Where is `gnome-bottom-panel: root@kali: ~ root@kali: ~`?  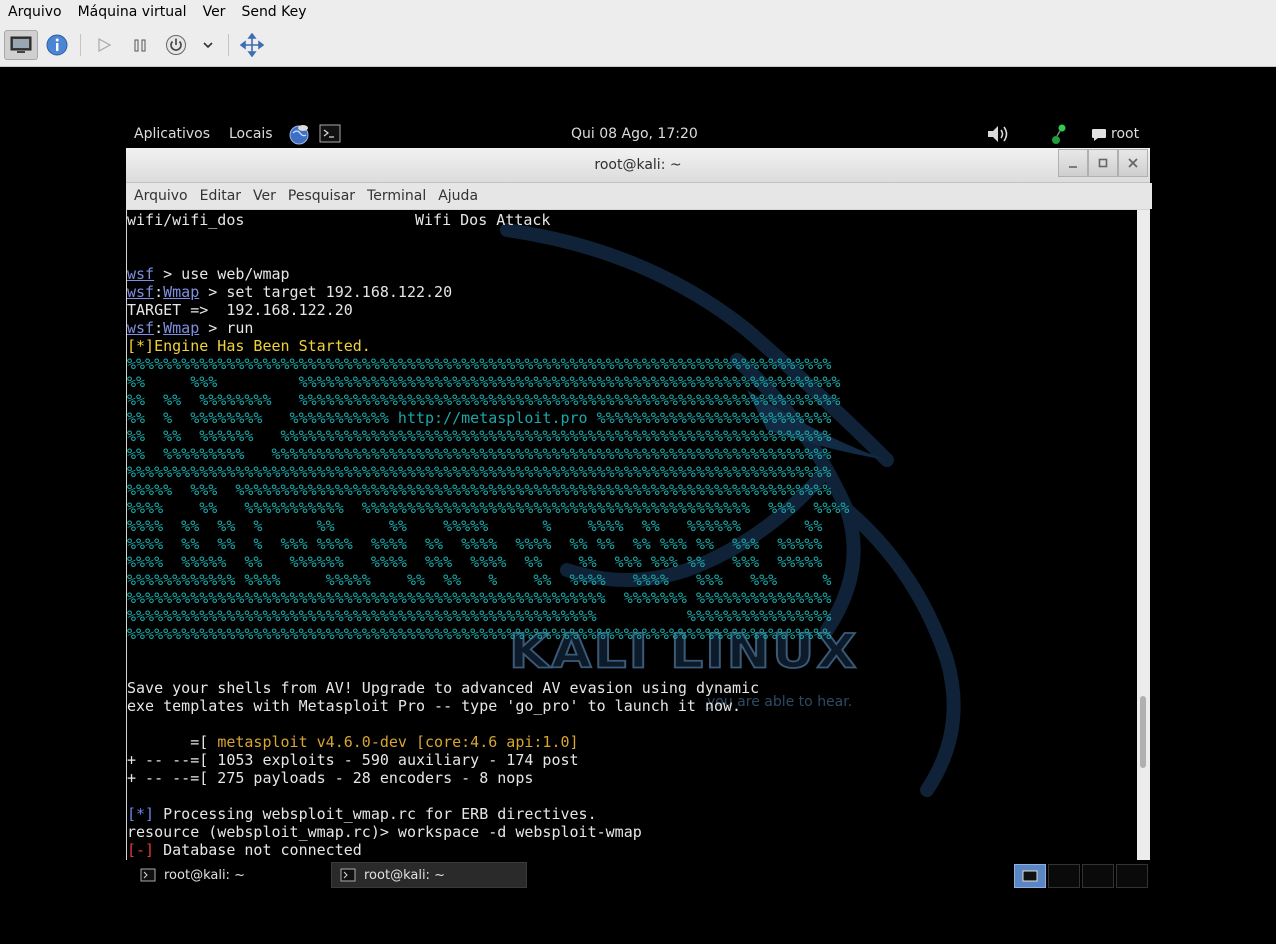 gnome-bottom-panel: root@kali: ~ root@kali: ~ is located at coordinates (638, 875).